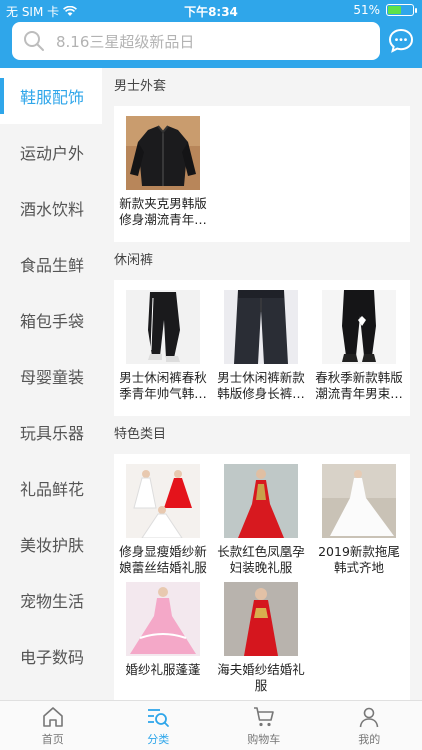 Image resolution: width=422 pixels, height=750 pixels. I want to click on sidebar-item-pets: 宠物生活, so click(51, 600).